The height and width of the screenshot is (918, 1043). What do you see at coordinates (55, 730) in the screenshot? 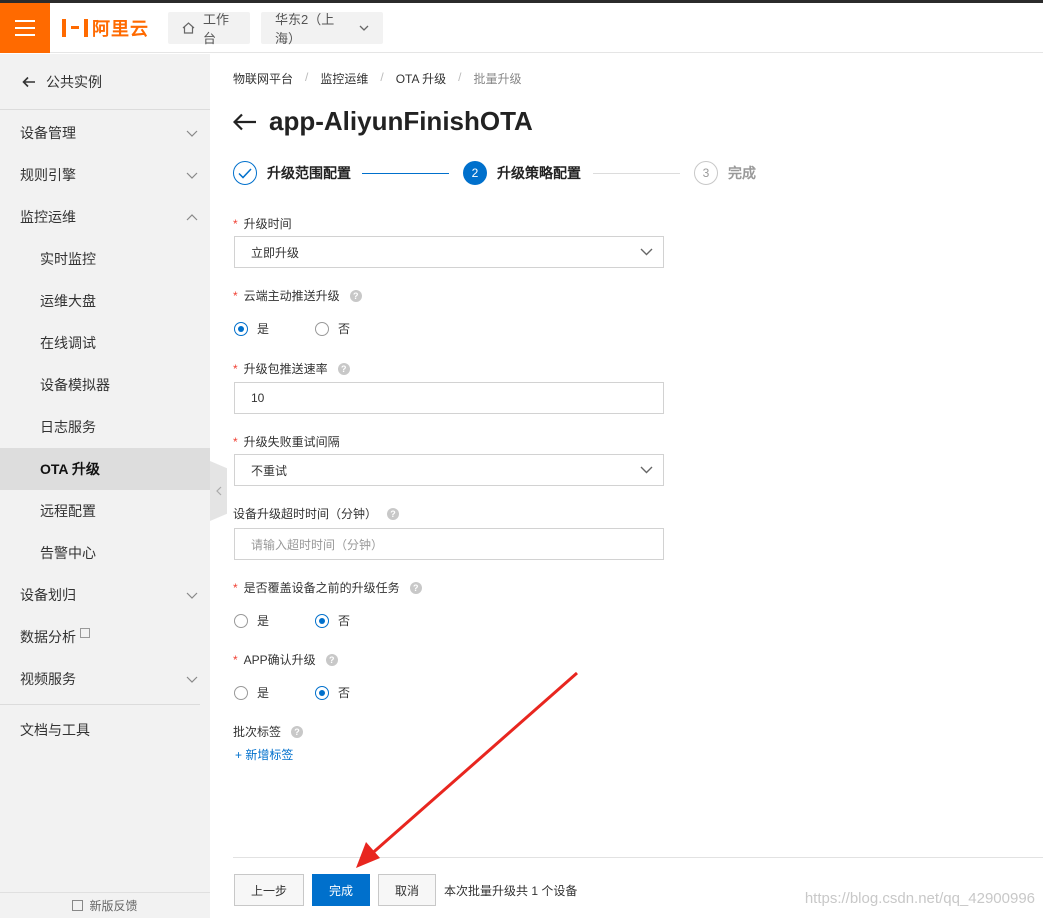
I see `sidebar-item-label: 文档与工具` at bounding box center [55, 730].